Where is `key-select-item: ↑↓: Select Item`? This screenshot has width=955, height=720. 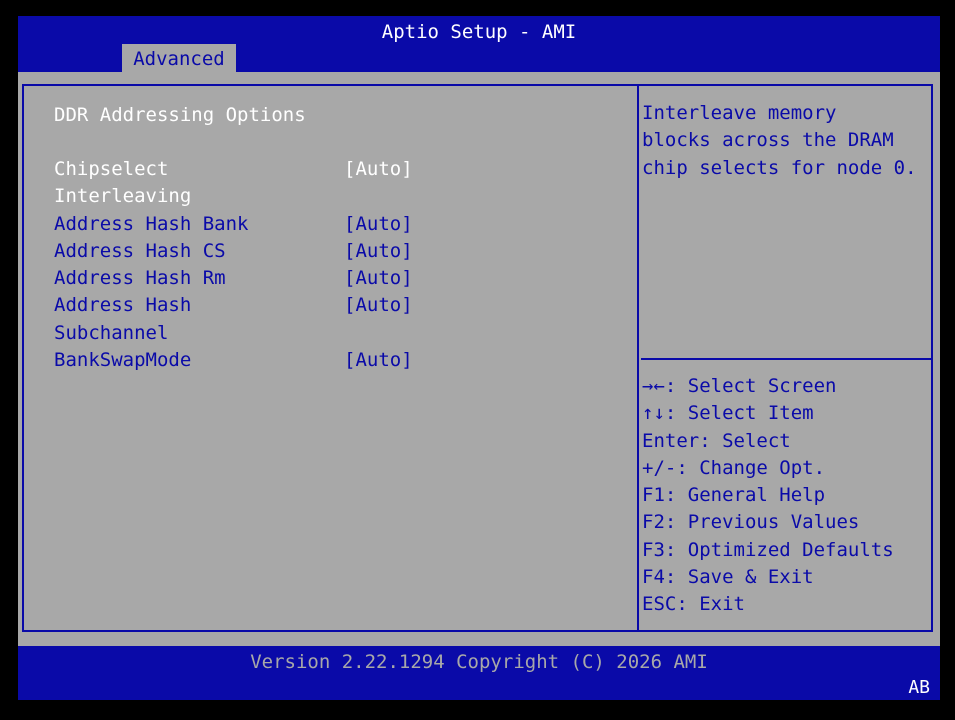
key-select-item: ↑↓: Select Item is located at coordinates (728, 413).